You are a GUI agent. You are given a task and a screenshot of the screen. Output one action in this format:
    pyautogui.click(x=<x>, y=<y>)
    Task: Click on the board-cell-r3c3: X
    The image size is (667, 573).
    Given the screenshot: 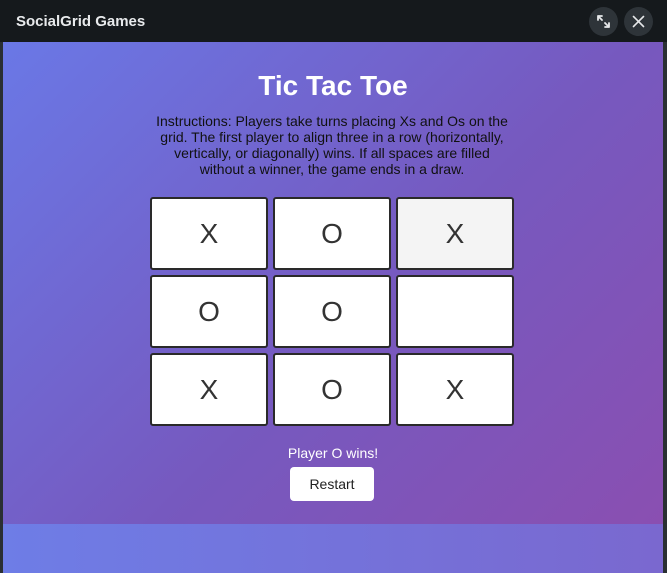 What is the action you would take?
    pyautogui.click(x=455, y=389)
    